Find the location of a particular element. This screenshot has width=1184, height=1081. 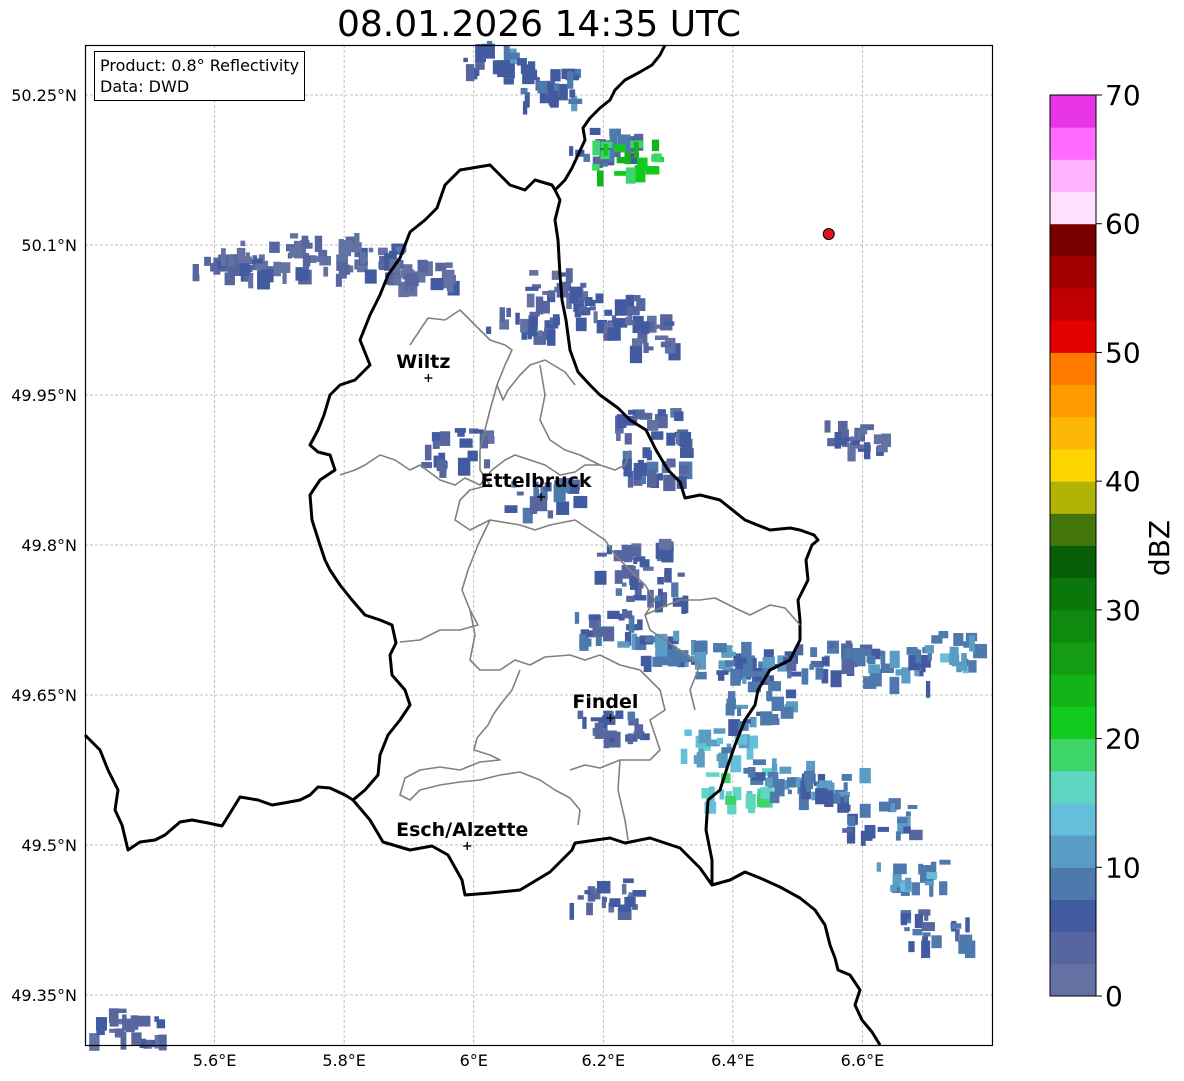

city-label: Esch/Alzette is located at coordinates (462, 830).